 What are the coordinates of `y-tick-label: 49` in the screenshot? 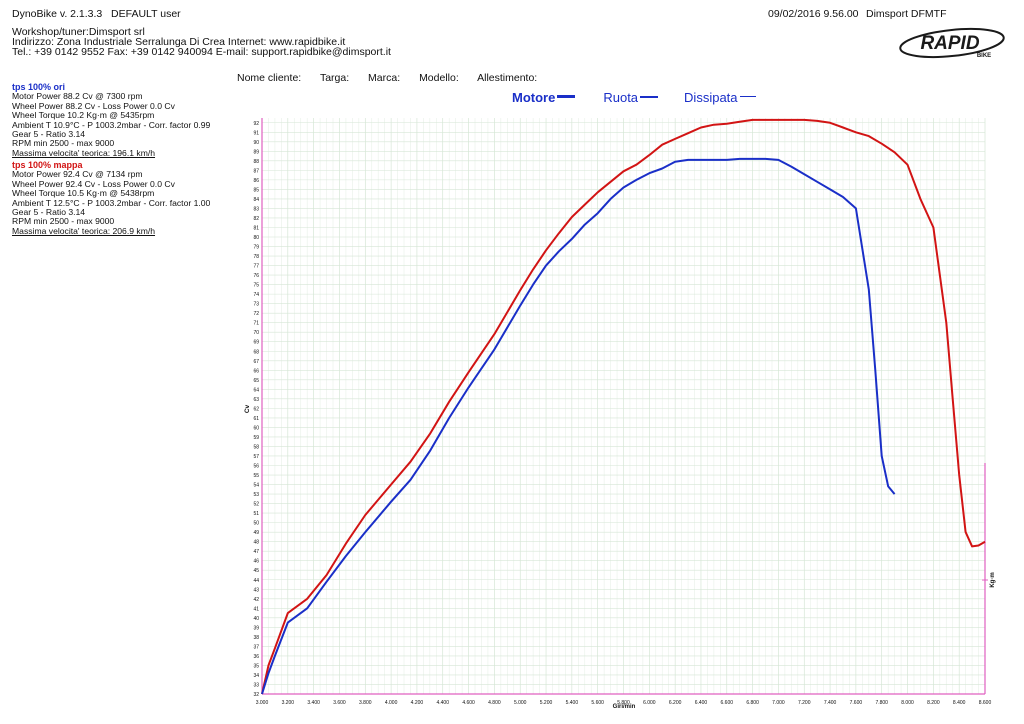 It's located at (256, 533).